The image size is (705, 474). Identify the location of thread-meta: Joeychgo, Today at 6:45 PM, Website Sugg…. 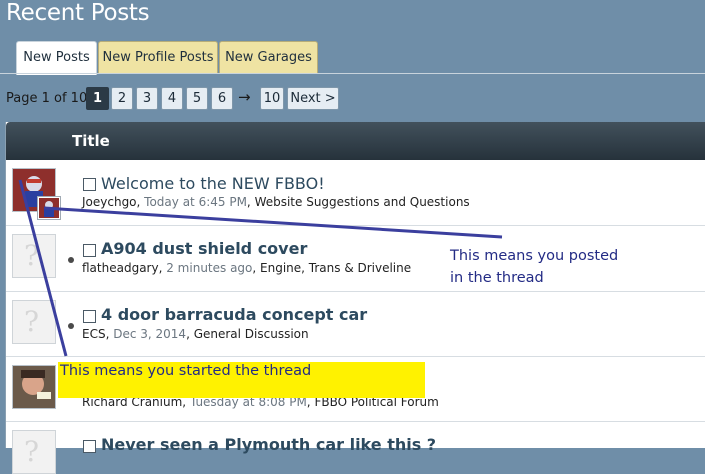
(276, 202).